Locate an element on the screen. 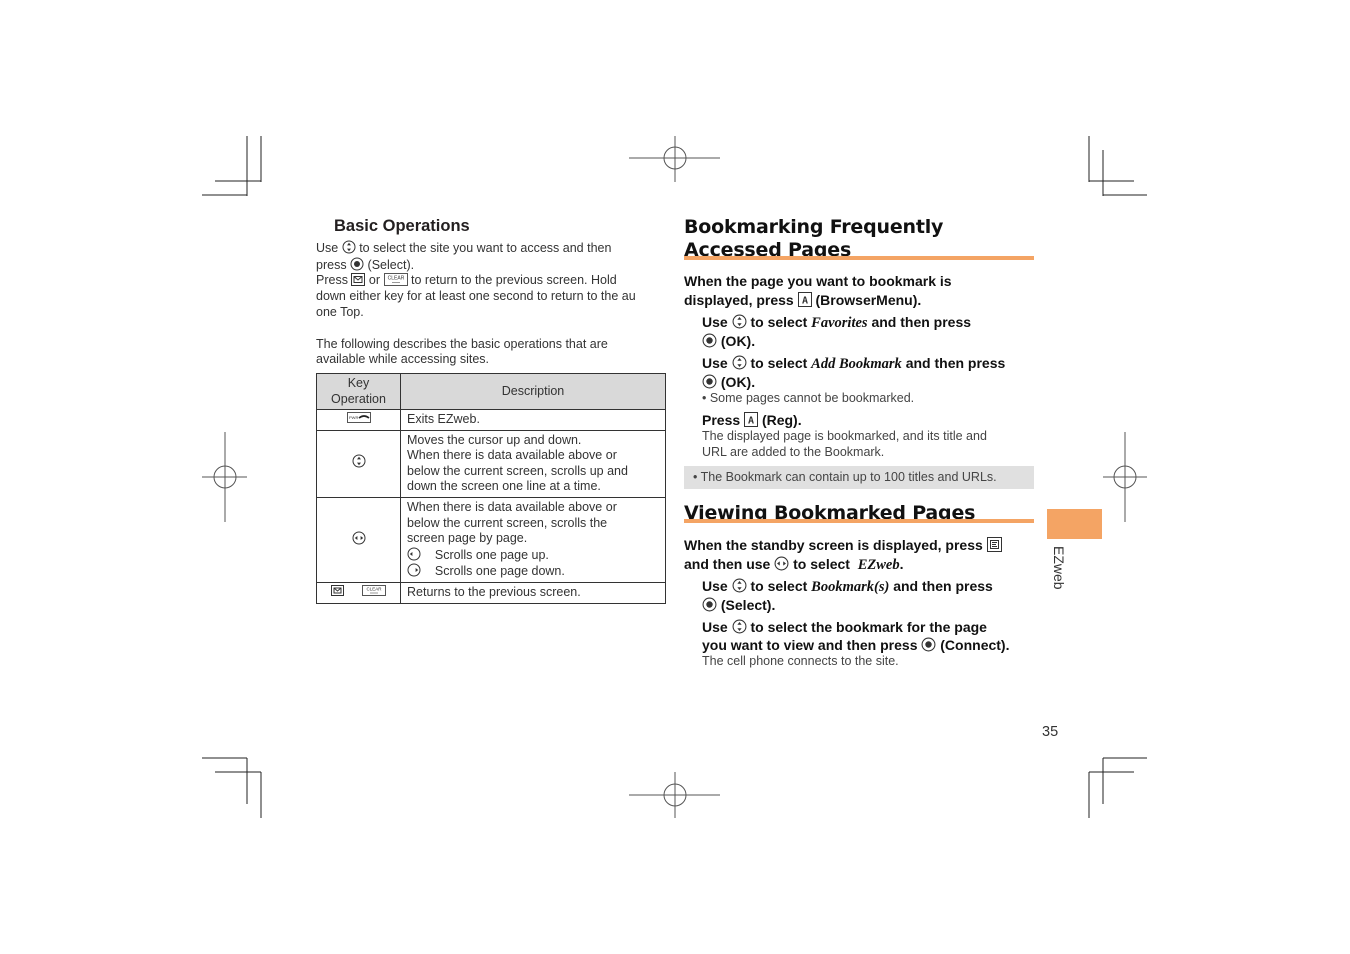  table-row: PWR Exits EZweb. is located at coordinates (491, 420).